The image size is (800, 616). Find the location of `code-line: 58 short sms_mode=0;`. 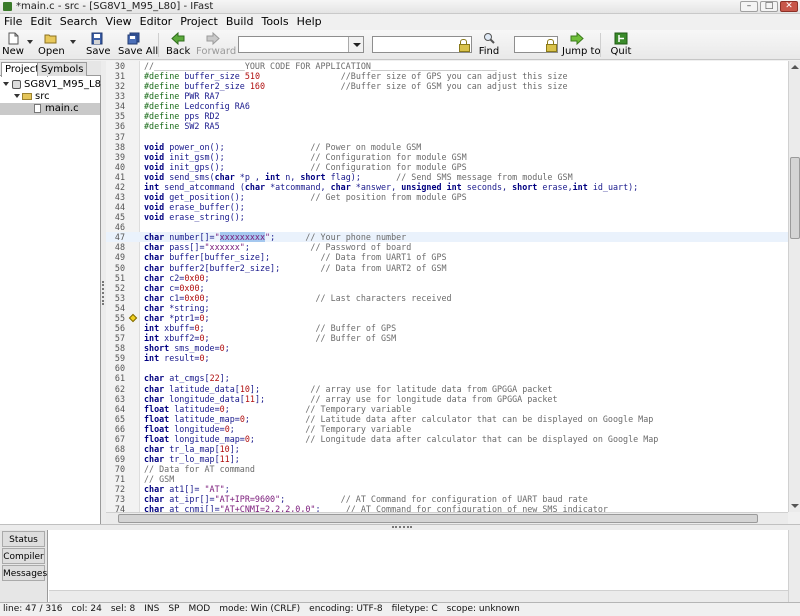

code-line: 58 short sms_mode=0; is located at coordinates (447, 348).